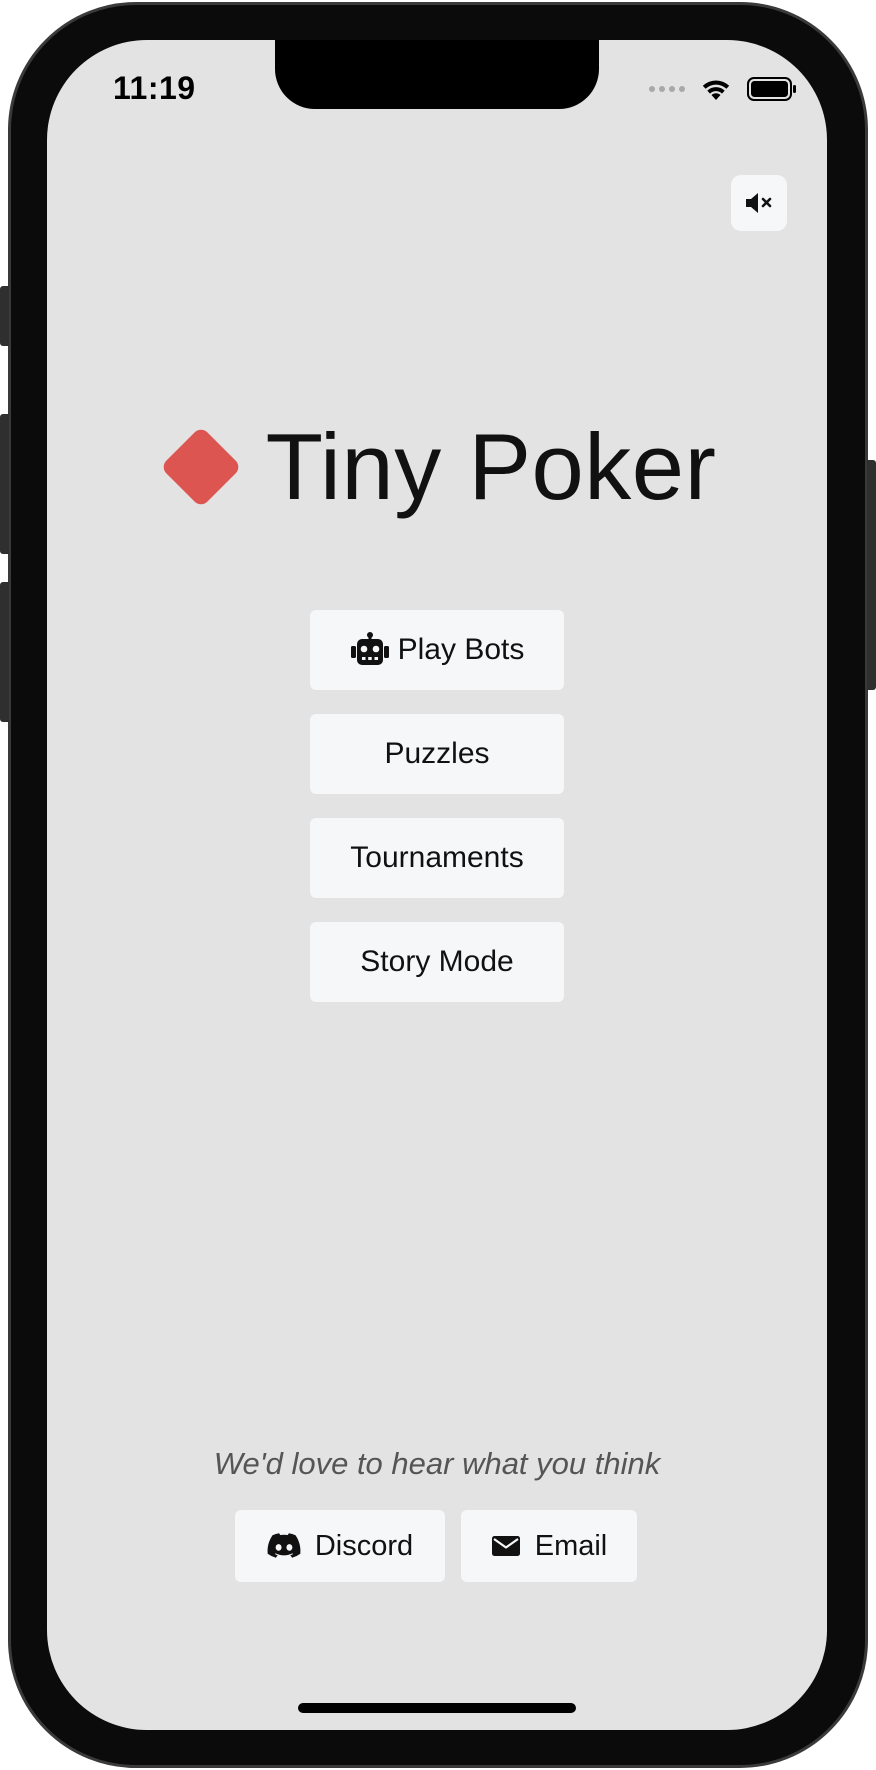 This screenshot has height=1770, width=876. What do you see at coordinates (4, 316) in the screenshot?
I see `silent-switch` at bounding box center [4, 316].